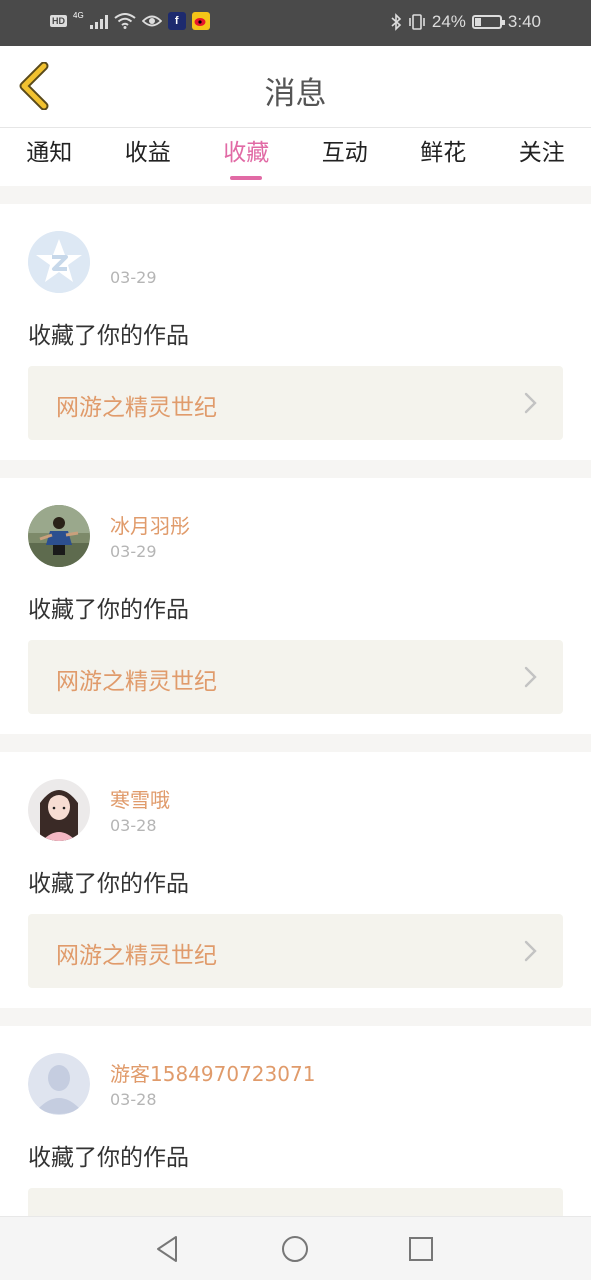 Image resolution: width=591 pixels, height=1280 pixels. Describe the element at coordinates (151, 21) in the screenshot. I see `eye-icon` at that location.